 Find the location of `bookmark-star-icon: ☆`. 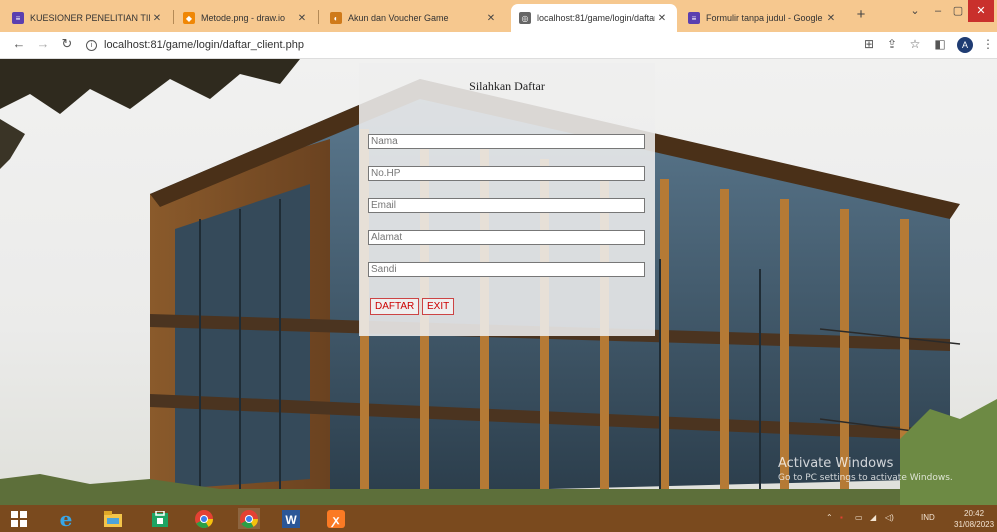

bookmark-star-icon: ☆ is located at coordinates (915, 44).